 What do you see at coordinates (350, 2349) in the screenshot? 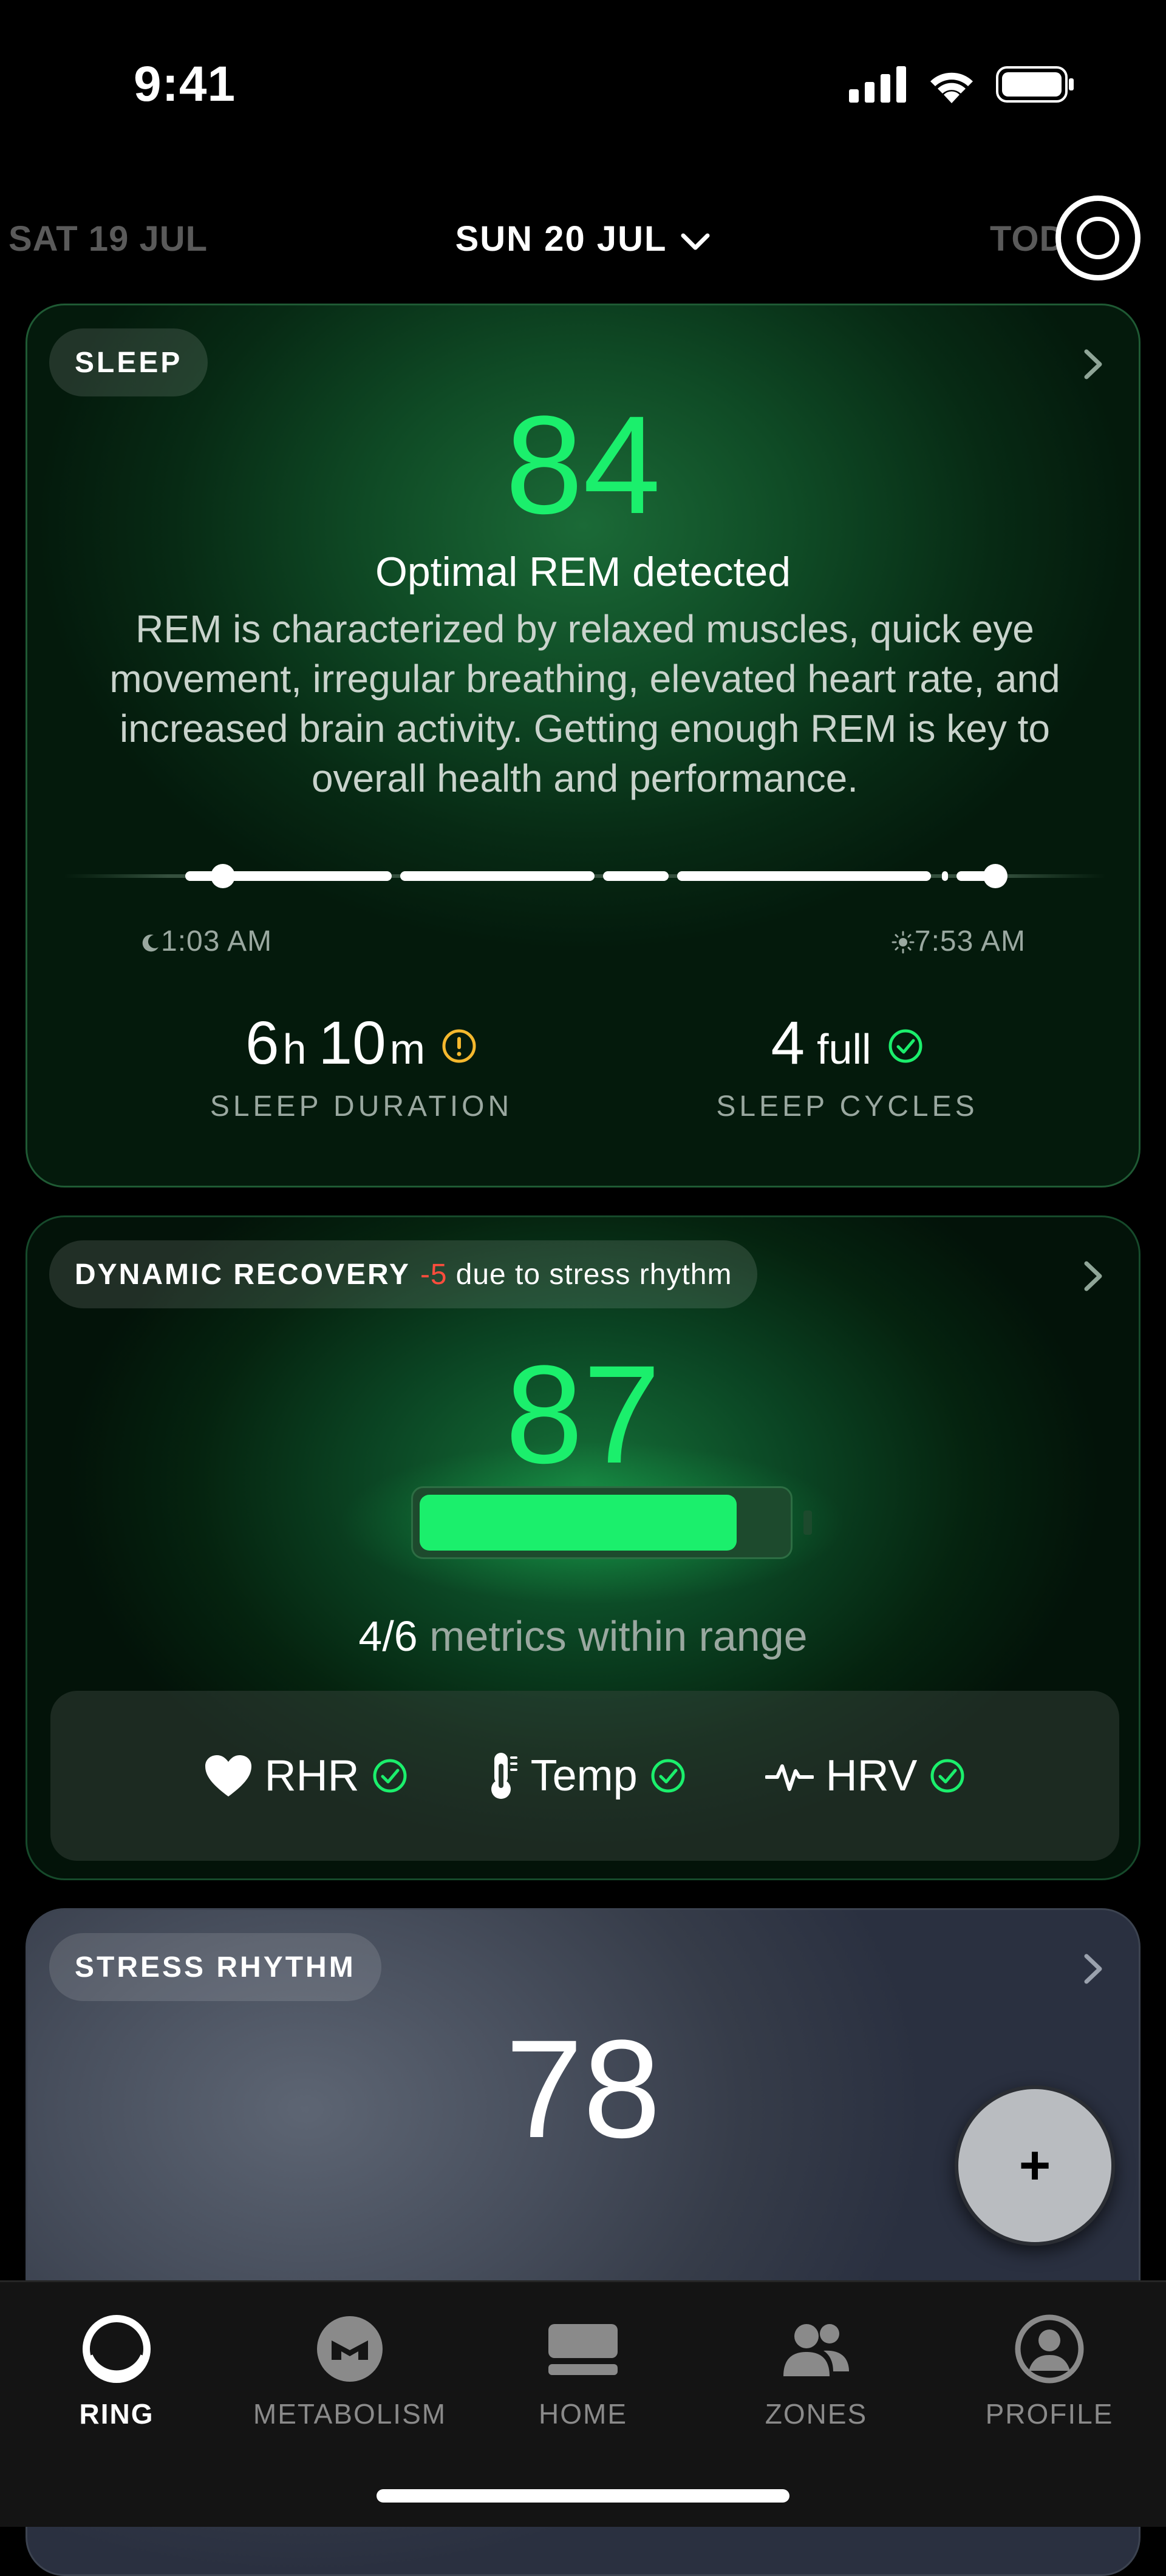
I see `metabolism-icon` at bounding box center [350, 2349].